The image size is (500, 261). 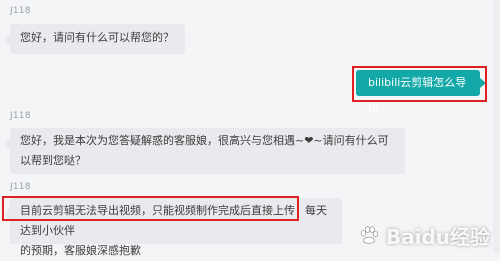 I want to click on watermark-text: Baidu经验, so click(x=437, y=237).